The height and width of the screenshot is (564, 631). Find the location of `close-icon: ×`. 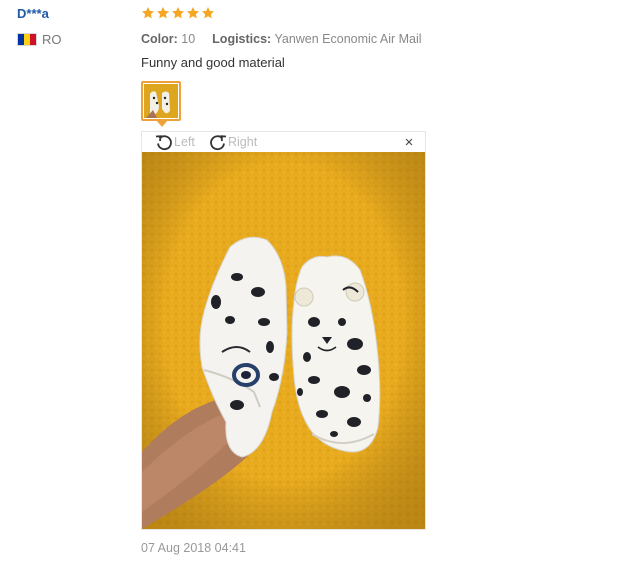

close-icon: × is located at coordinates (409, 142).